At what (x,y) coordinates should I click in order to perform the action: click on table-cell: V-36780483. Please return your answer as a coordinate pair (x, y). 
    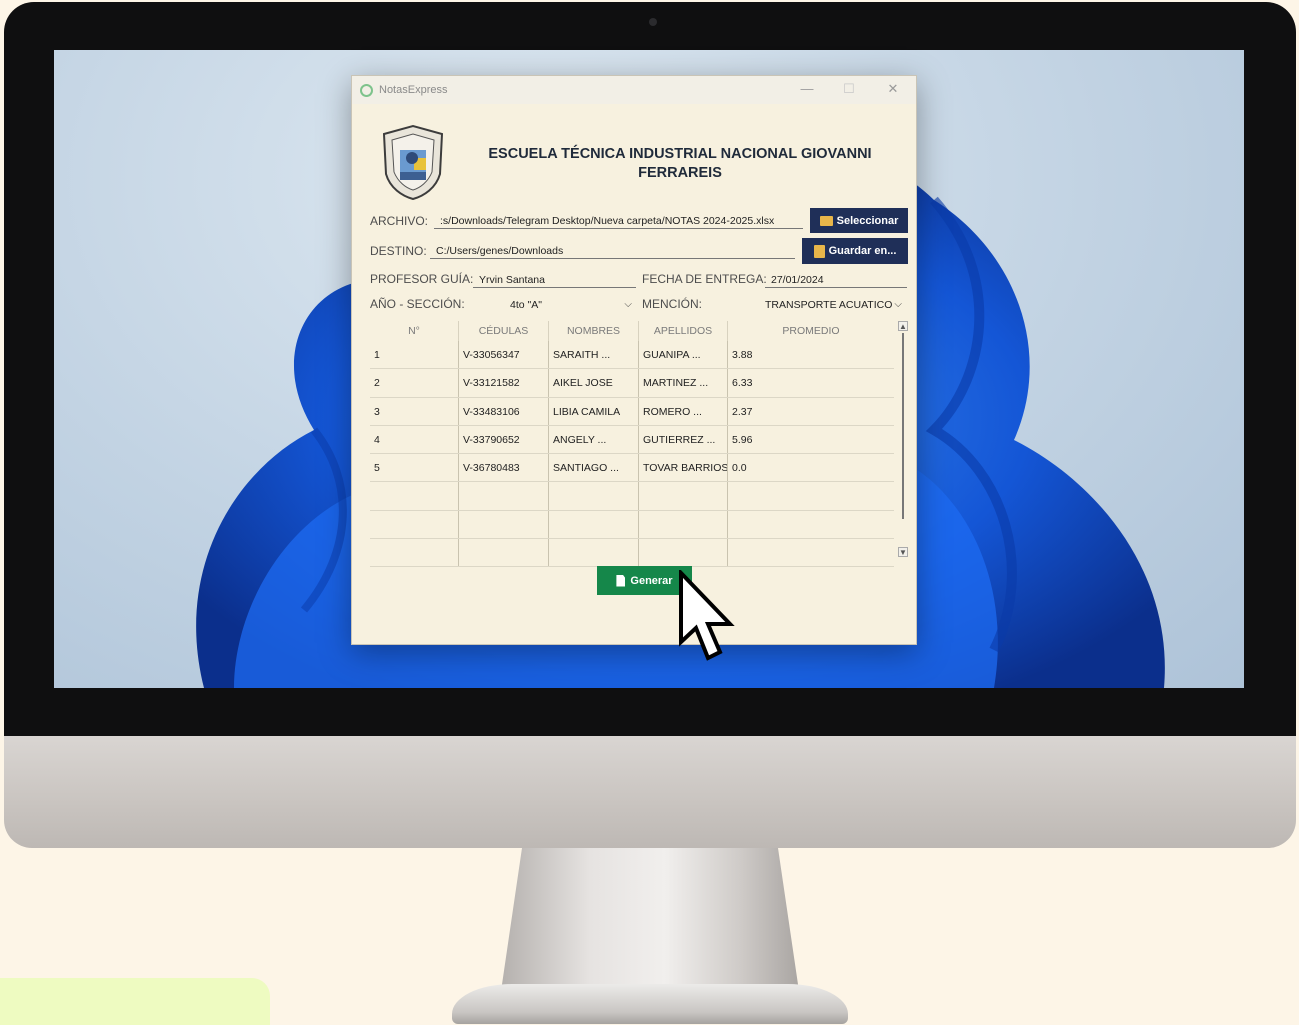
    Looking at the image, I should click on (504, 468).